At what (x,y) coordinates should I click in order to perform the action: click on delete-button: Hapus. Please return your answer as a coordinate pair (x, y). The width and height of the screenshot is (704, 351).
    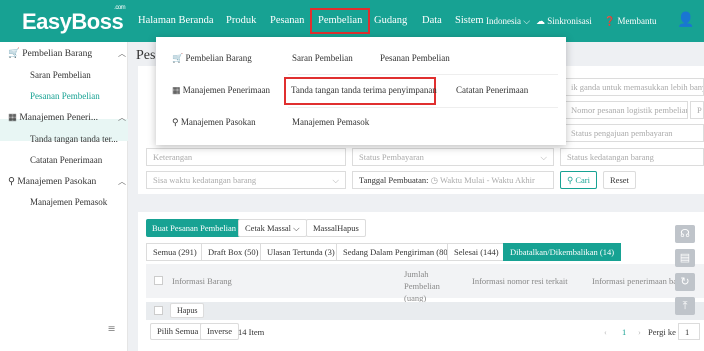
    Looking at the image, I should click on (187, 310).